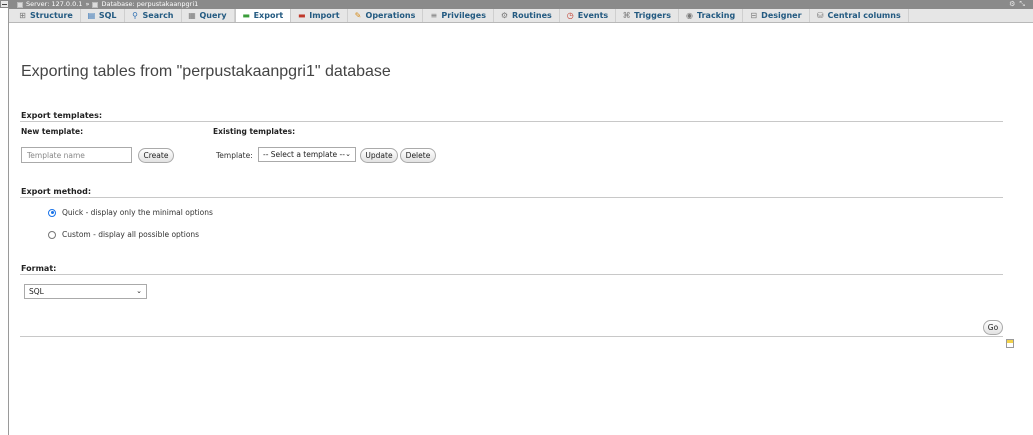 This screenshot has height=435, width=1033. What do you see at coordinates (301, 15) in the screenshot?
I see `import-icon: ▬` at bounding box center [301, 15].